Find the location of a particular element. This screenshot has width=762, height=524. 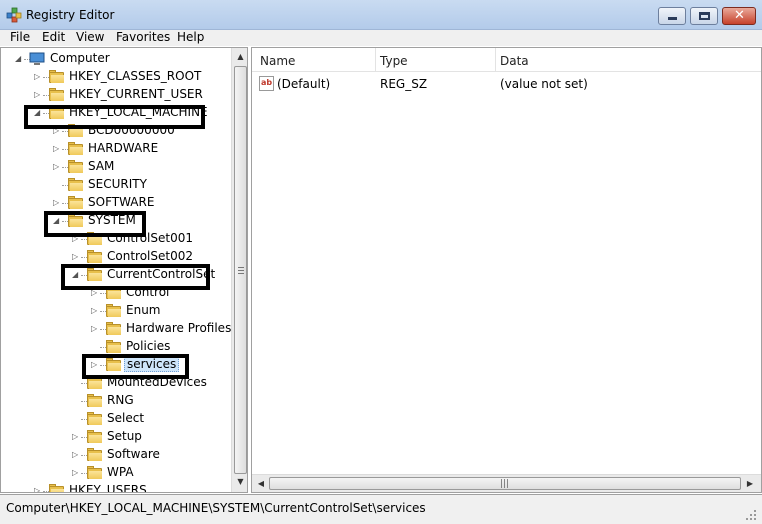

minimize-button is located at coordinates (672, 16).